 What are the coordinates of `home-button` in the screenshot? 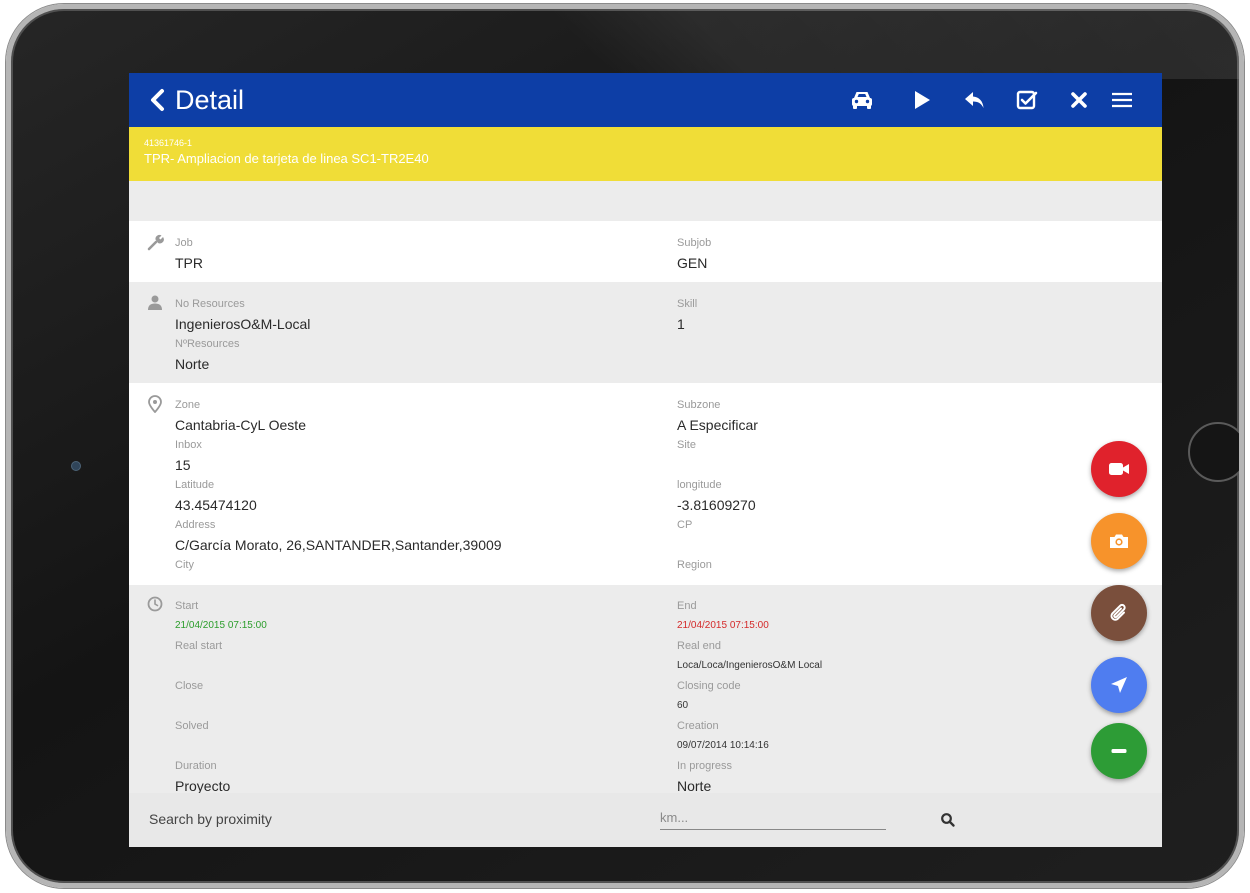 It's located at (1213, 452).